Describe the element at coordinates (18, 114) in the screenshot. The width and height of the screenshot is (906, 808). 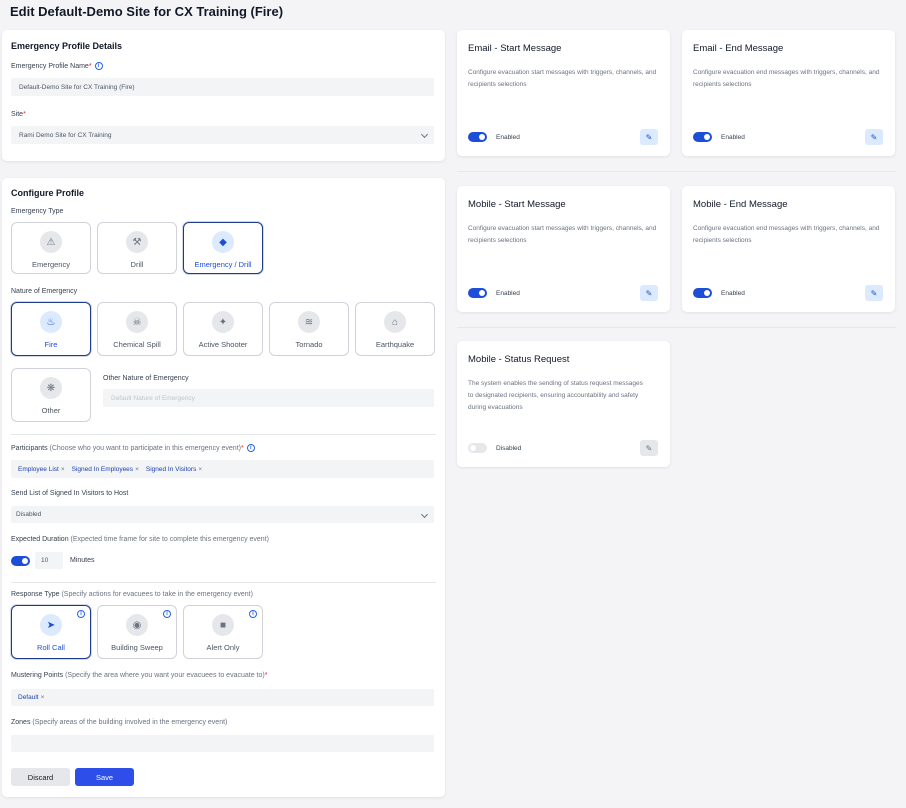
I see `site-label: Site*` at that location.